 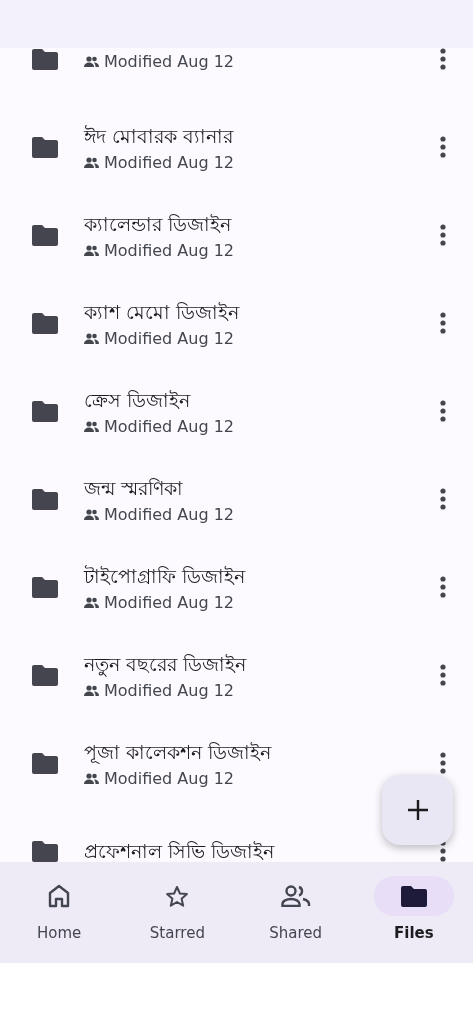 I want to click on folder-name: পূজা কালেকশন ডিজাইন, so click(x=262, y=751).